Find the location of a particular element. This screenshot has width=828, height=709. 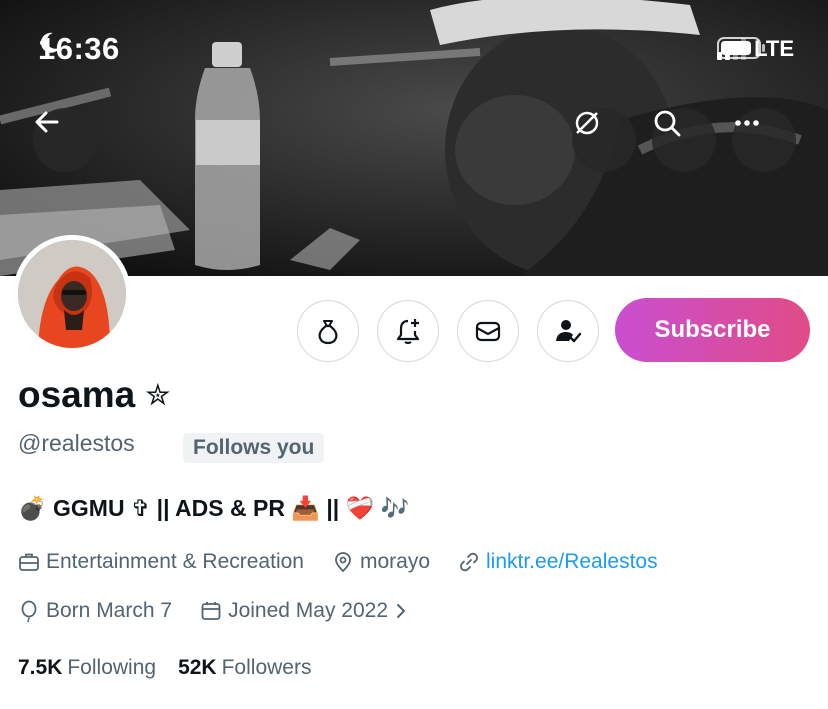

location-pin-icon is located at coordinates (343, 562).